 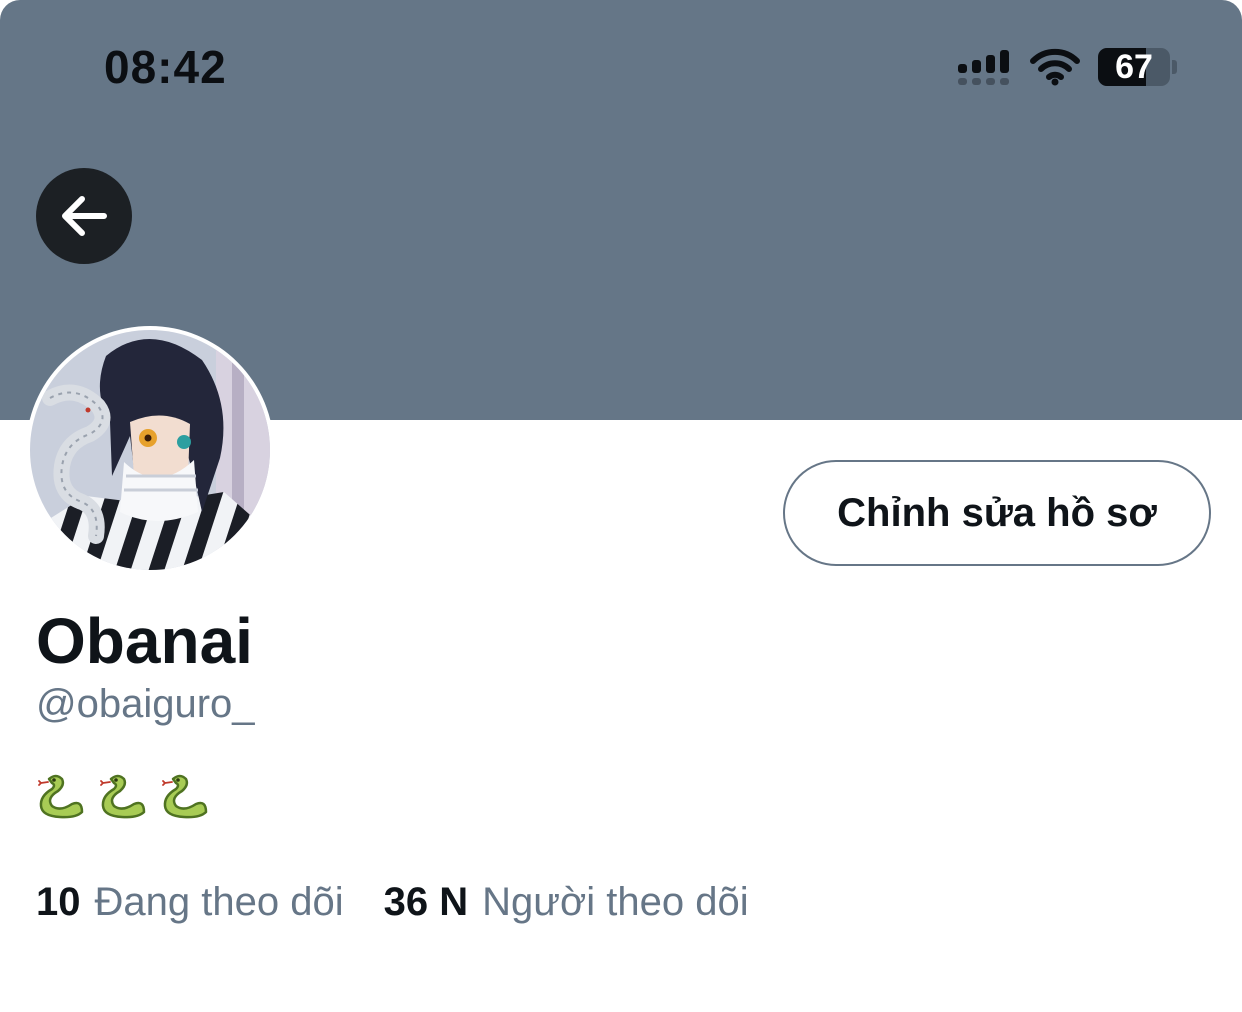 I want to click on battery-label: 67, so click(x=1134, y=67).